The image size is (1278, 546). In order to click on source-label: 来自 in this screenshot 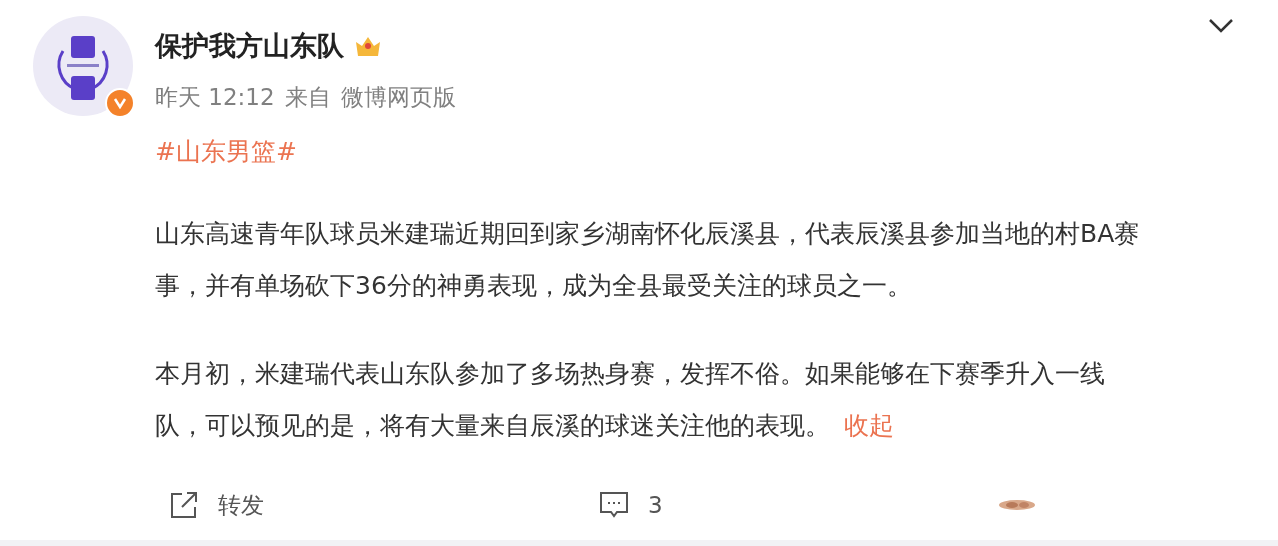, I will do `click(307, 97)`.